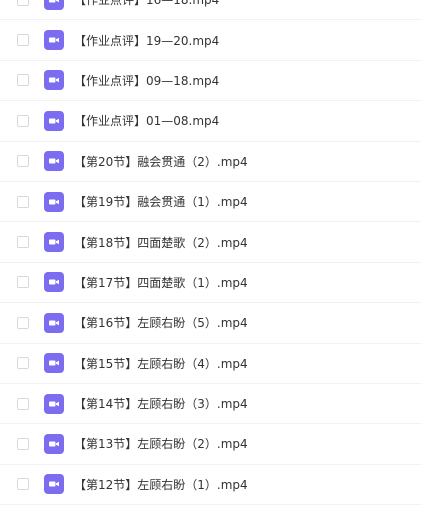 This screenshot has width=421, height=505. Describe the element at coordinates (146, 80) in the screenshot. I see `file-name: 【作业点评】09—18.mp4` at that location.